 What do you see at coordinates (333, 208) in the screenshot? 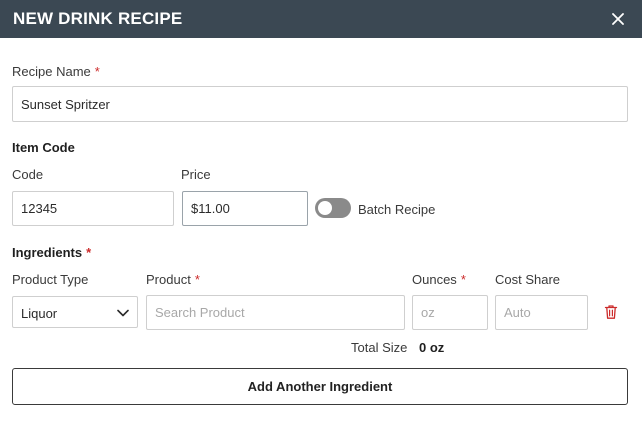
I see `batch-recipe-toggle` at bounding box center [333, 208].